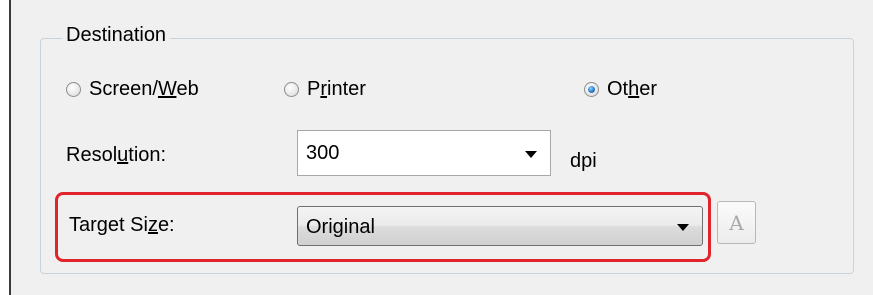 The height and width of the screenshot is (295, 873). Describe the element at coordinates (591, 89) in the screenshot. I see `radio-other-circle` at that location.